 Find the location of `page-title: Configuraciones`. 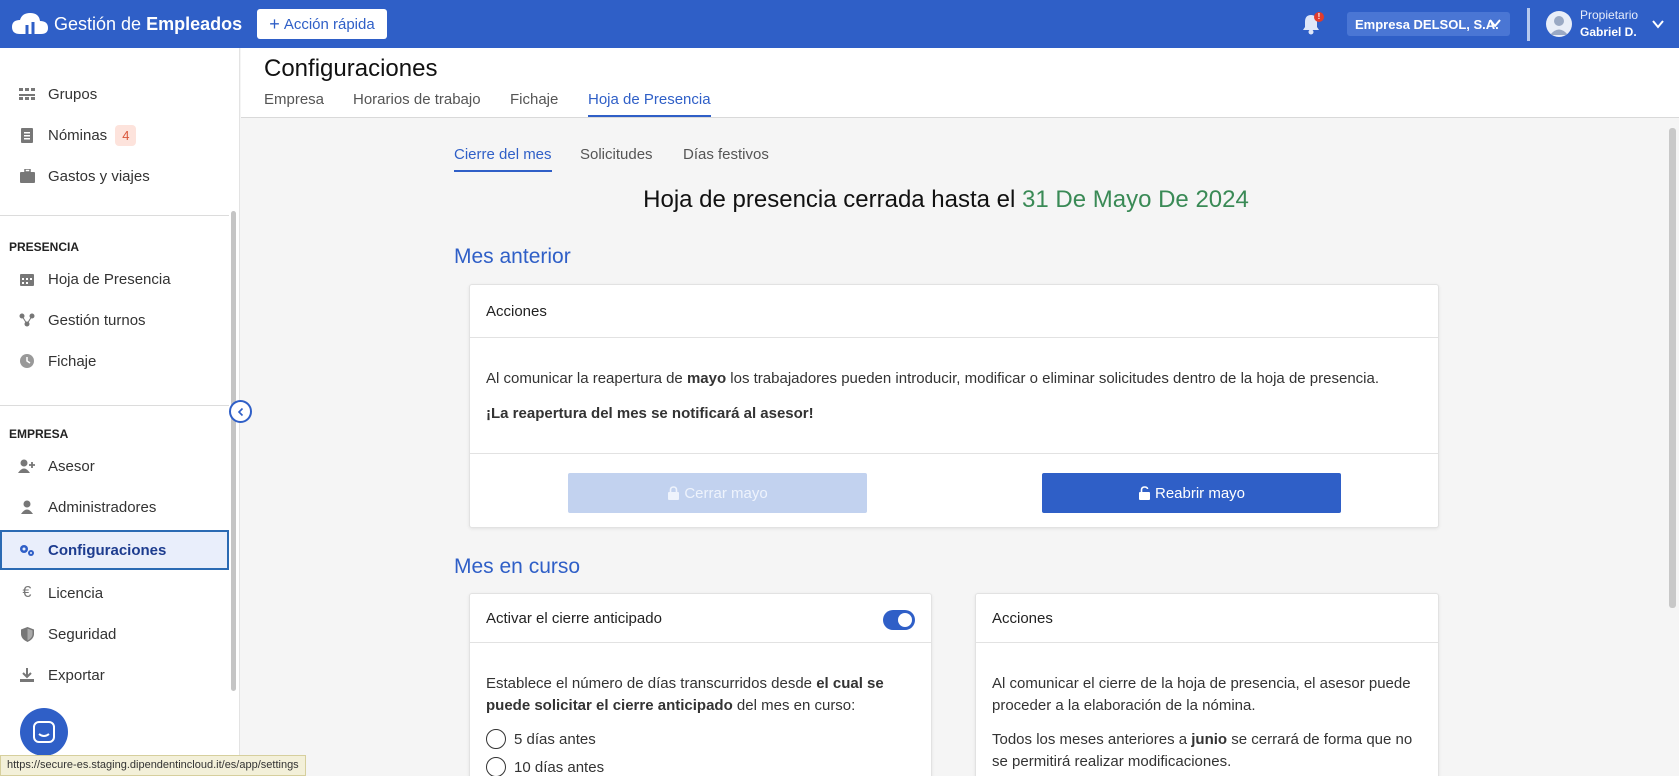

page-title: Configuraciones is located at coordinates (351, 68).